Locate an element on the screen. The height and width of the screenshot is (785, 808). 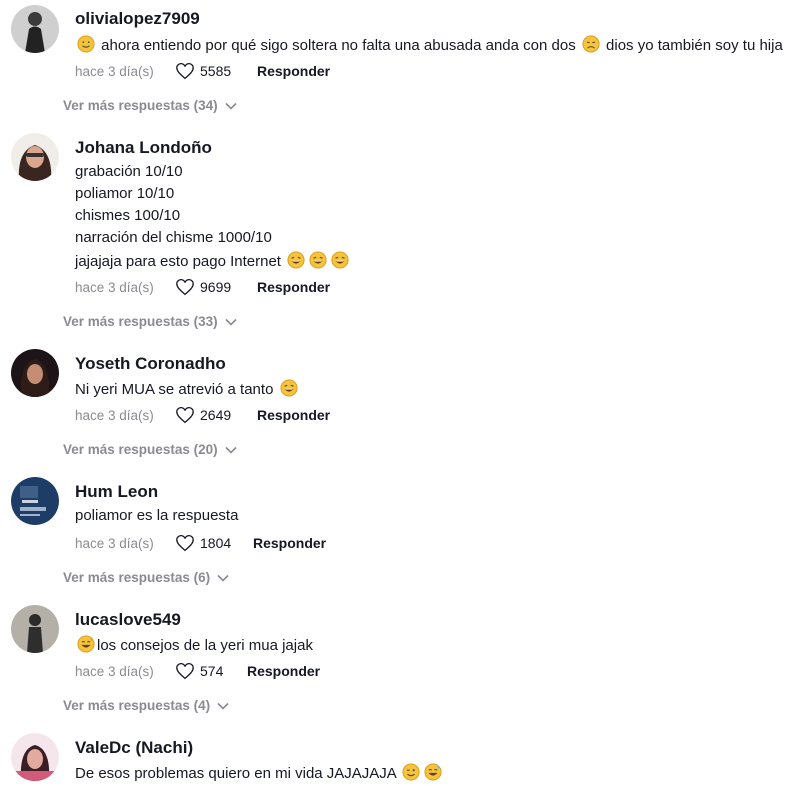
comment-meta: hace 3 día(s) 5585 Responder is located at coordinates (202, 71).